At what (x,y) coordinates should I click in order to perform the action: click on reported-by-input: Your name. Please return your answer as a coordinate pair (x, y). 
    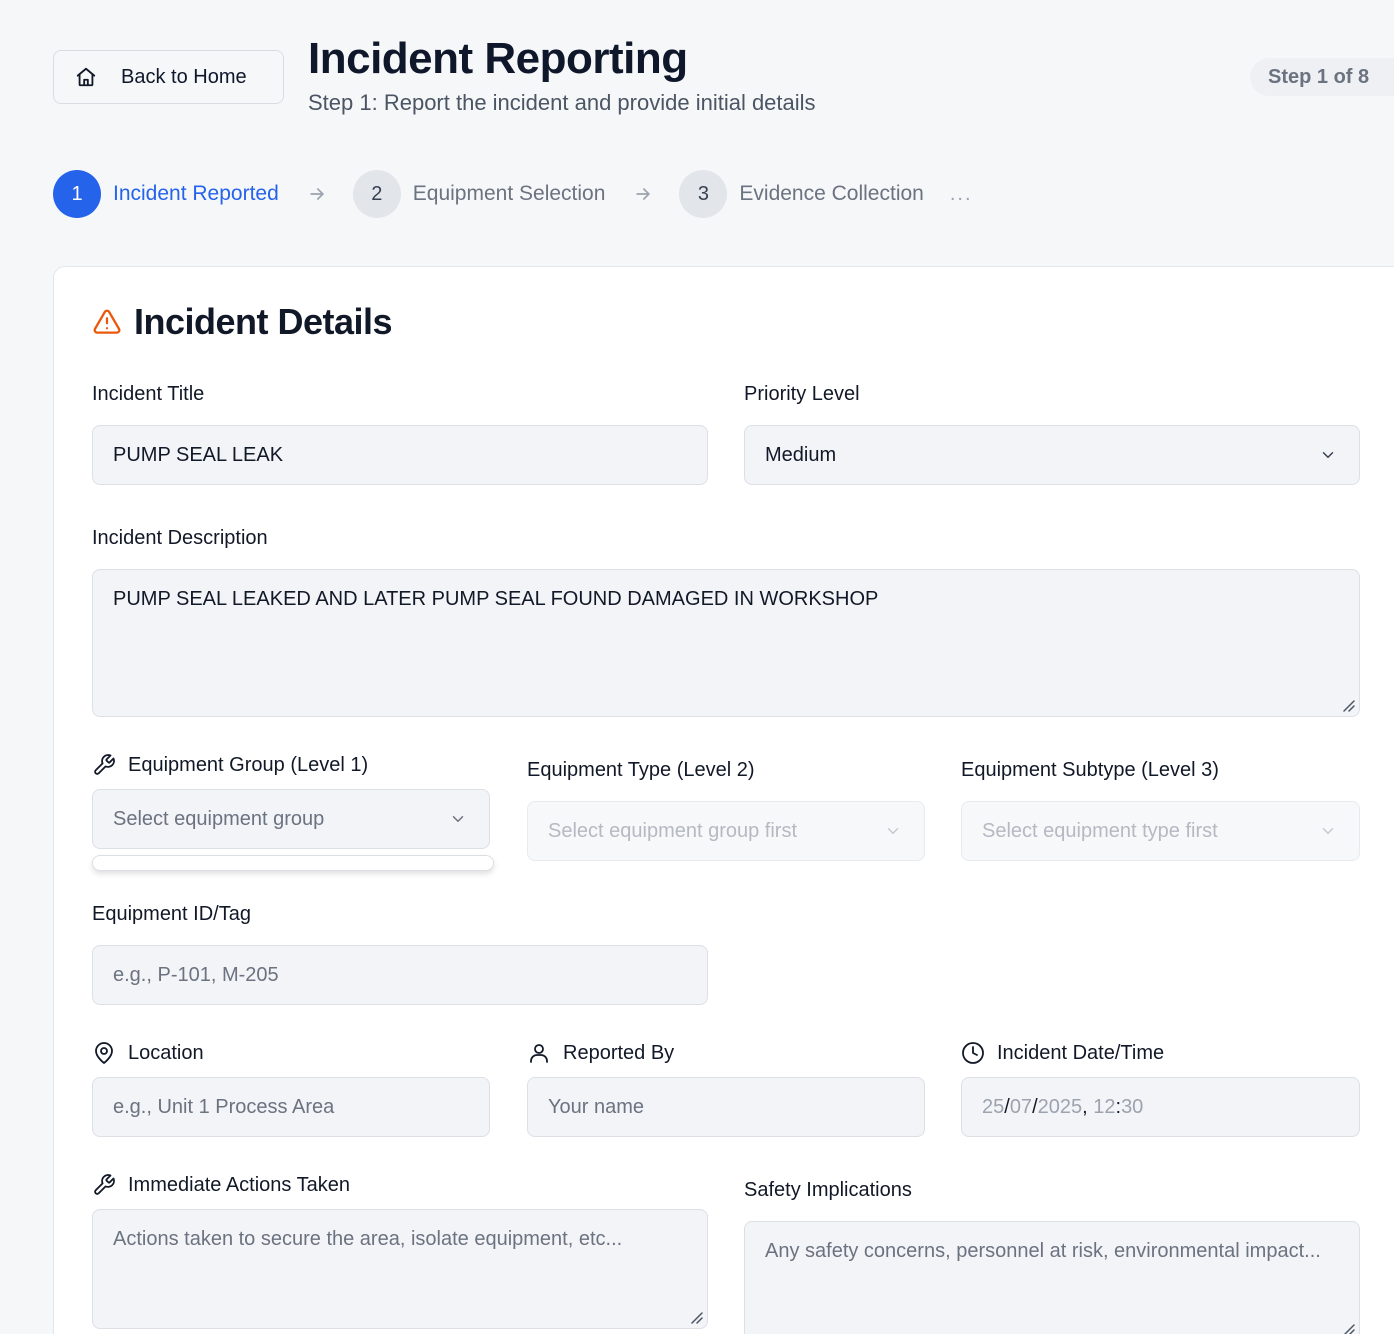
    Looking at the image, I should click on (726, 1107).